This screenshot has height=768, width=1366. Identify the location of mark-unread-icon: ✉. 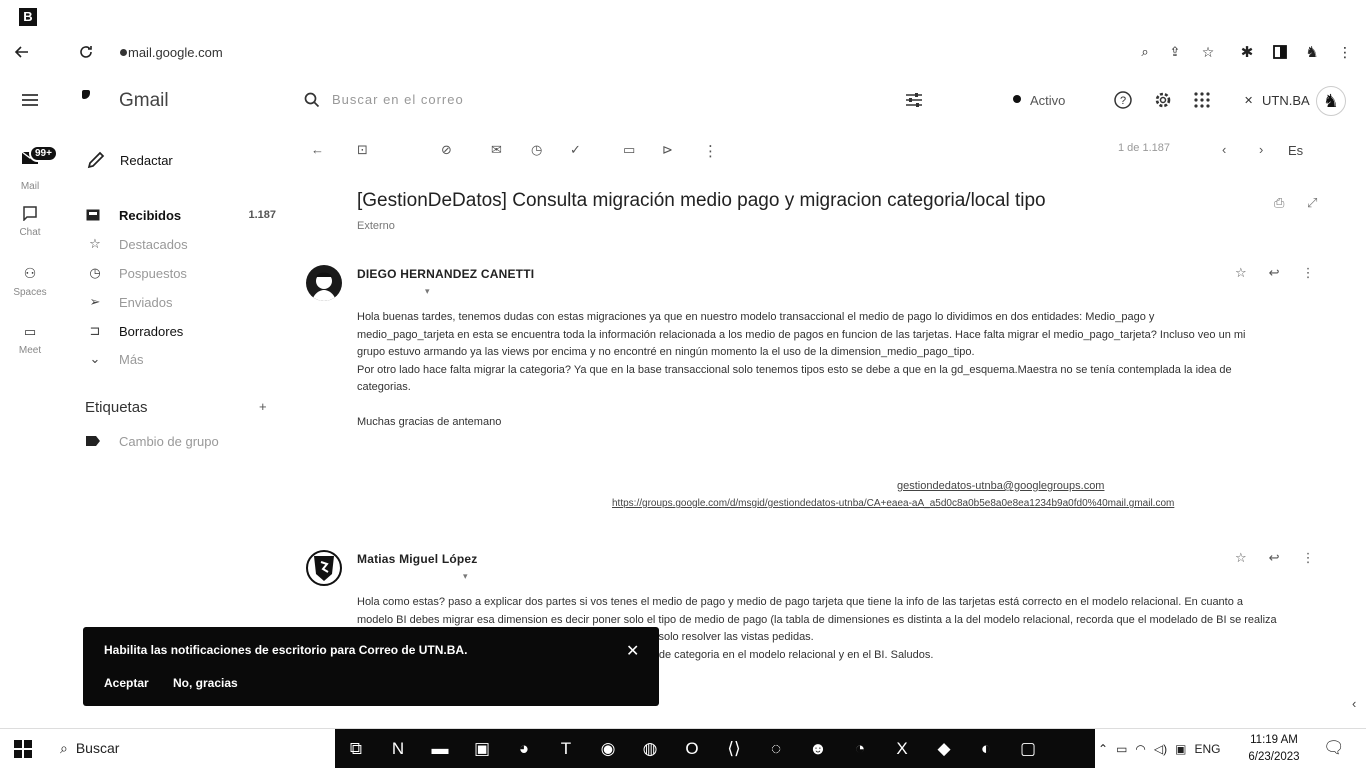
(496, 150).